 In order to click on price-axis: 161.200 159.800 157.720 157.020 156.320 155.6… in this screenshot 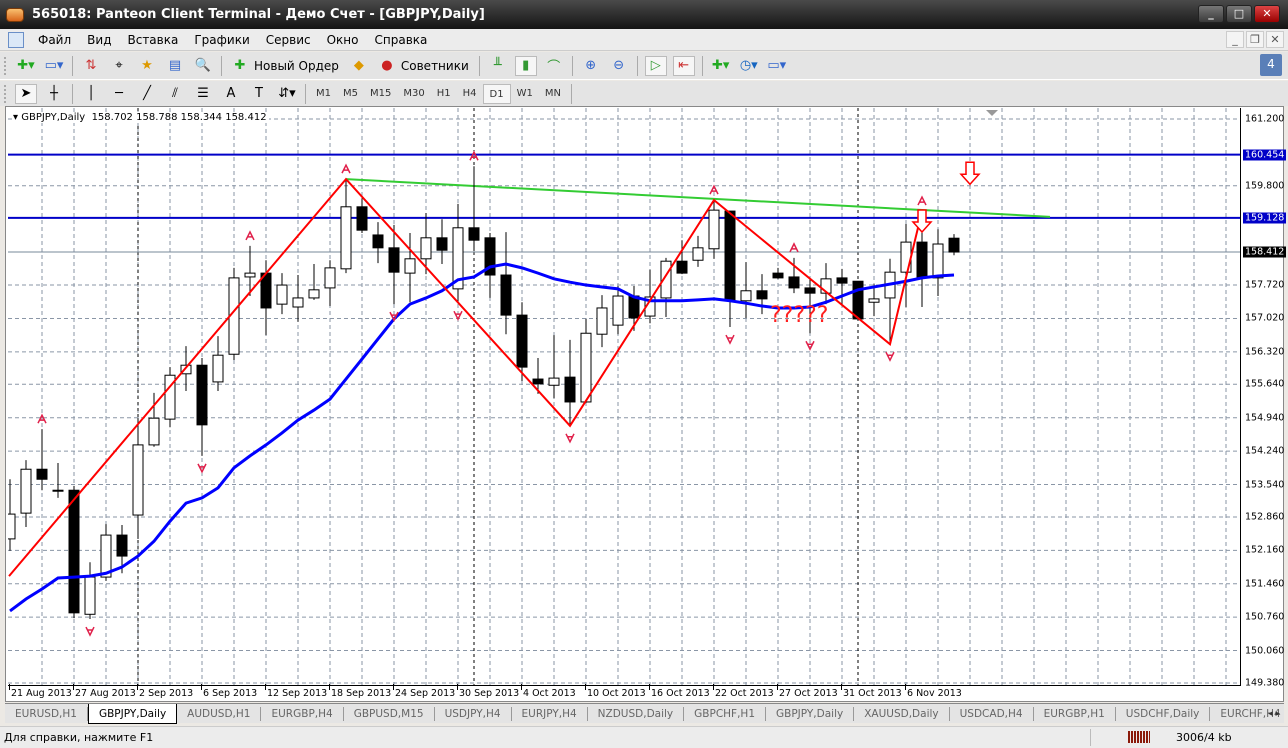, I will do `click(1264, 398)`.